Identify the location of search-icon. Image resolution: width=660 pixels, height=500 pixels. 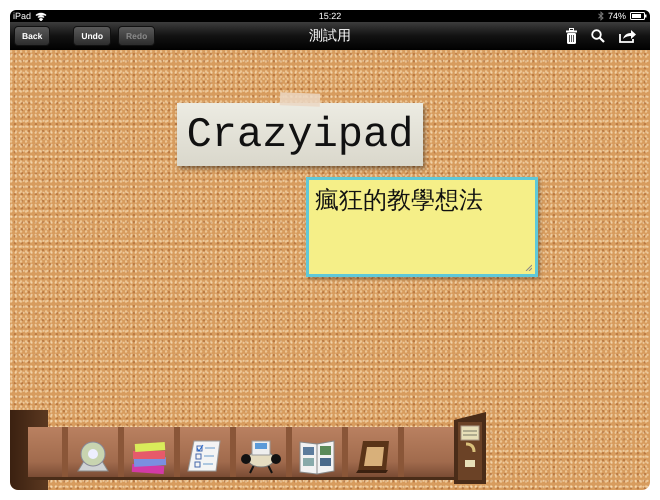
(598, 36).